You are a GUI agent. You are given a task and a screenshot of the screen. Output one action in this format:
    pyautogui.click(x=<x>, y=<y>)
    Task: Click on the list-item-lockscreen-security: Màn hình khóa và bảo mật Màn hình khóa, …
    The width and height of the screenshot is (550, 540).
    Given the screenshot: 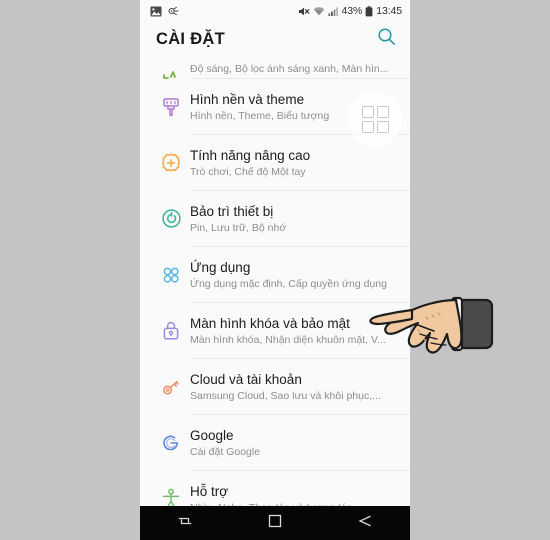 What is the action you would take?
    pyautogui.click(x=275, y=330)
    